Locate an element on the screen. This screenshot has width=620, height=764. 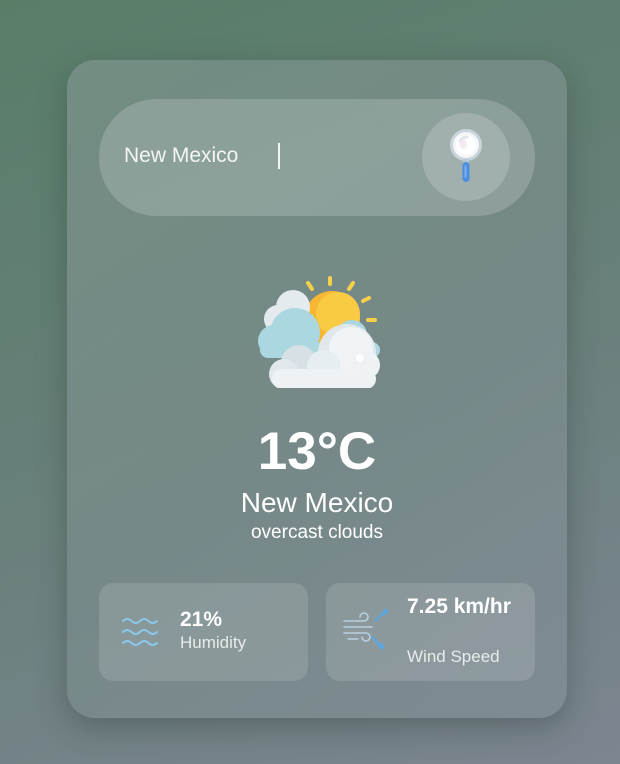
temperature: 13°C is located at coordinates (317, 451).